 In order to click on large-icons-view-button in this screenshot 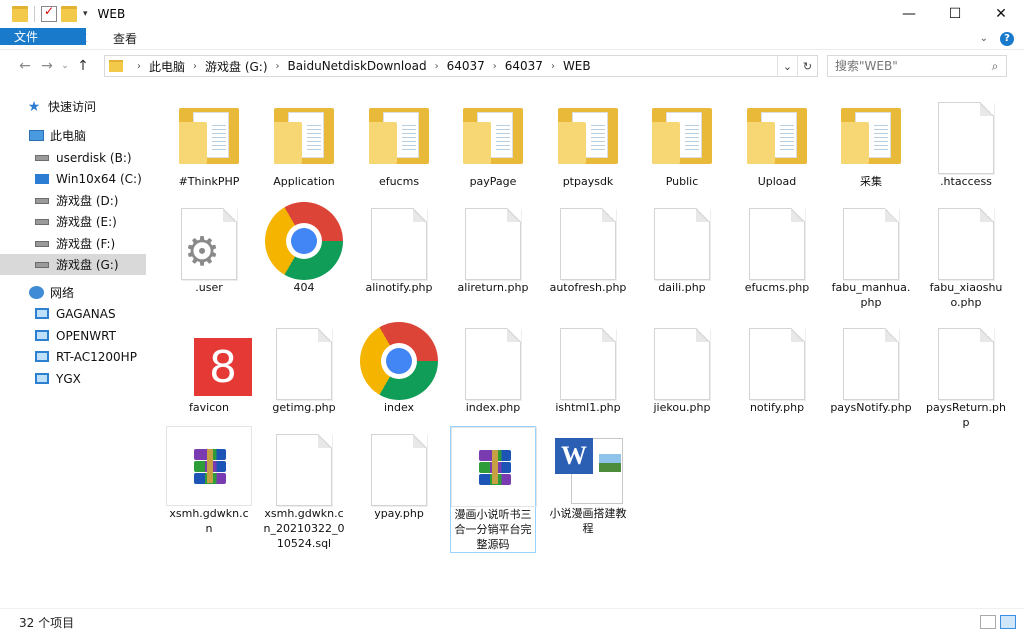, I will do `click(1008, 622)`.